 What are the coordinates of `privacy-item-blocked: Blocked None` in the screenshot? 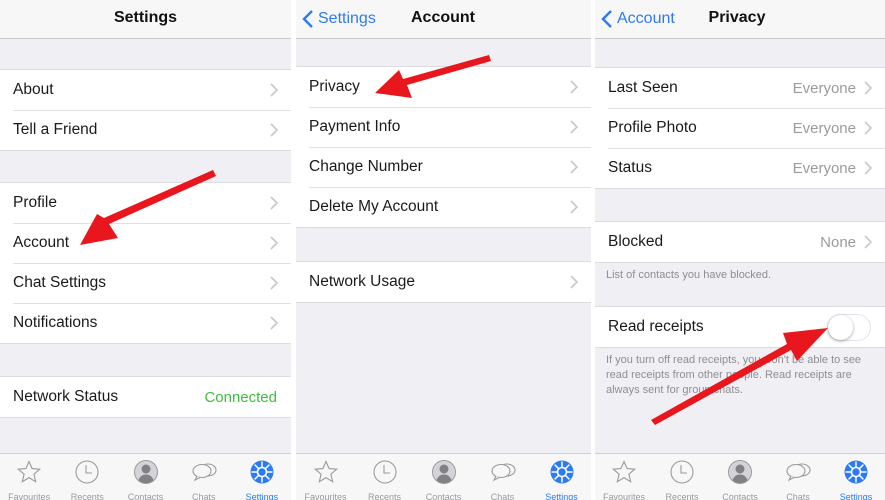 It's located at (740, 242).